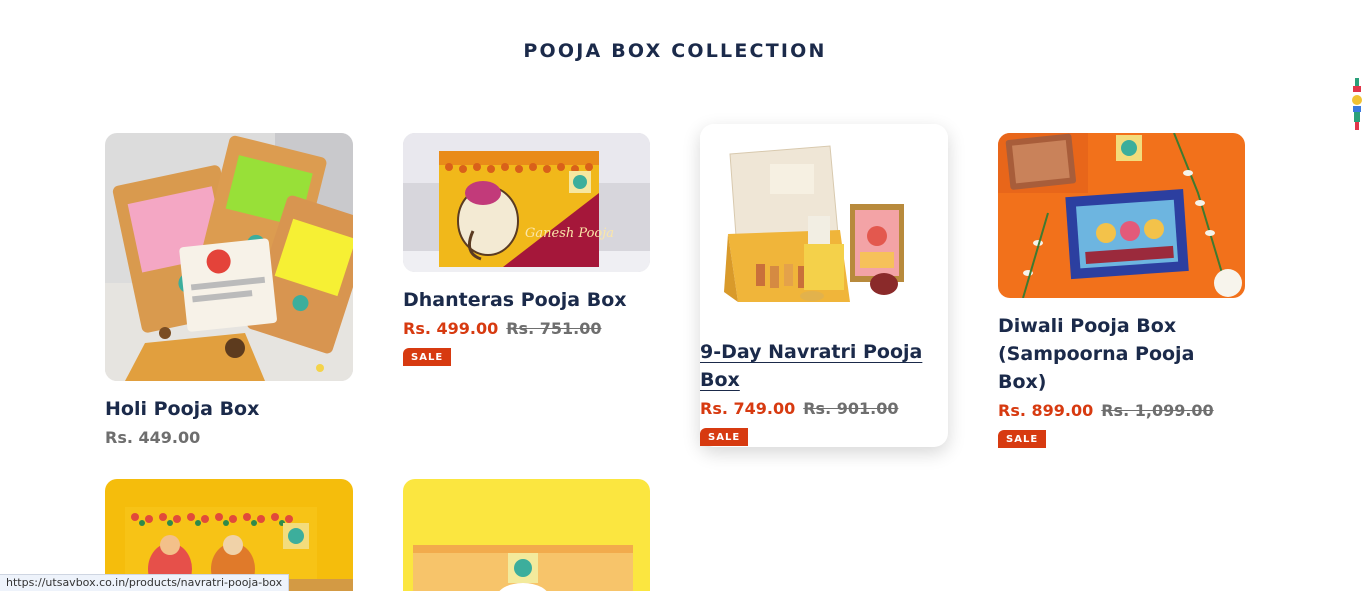 The width and height of the screenshot is (1365, 591). Describe the element at coordinates (851, 408) in the screenshot. I see `product-compare-price: Rs. 901.00` at that location.